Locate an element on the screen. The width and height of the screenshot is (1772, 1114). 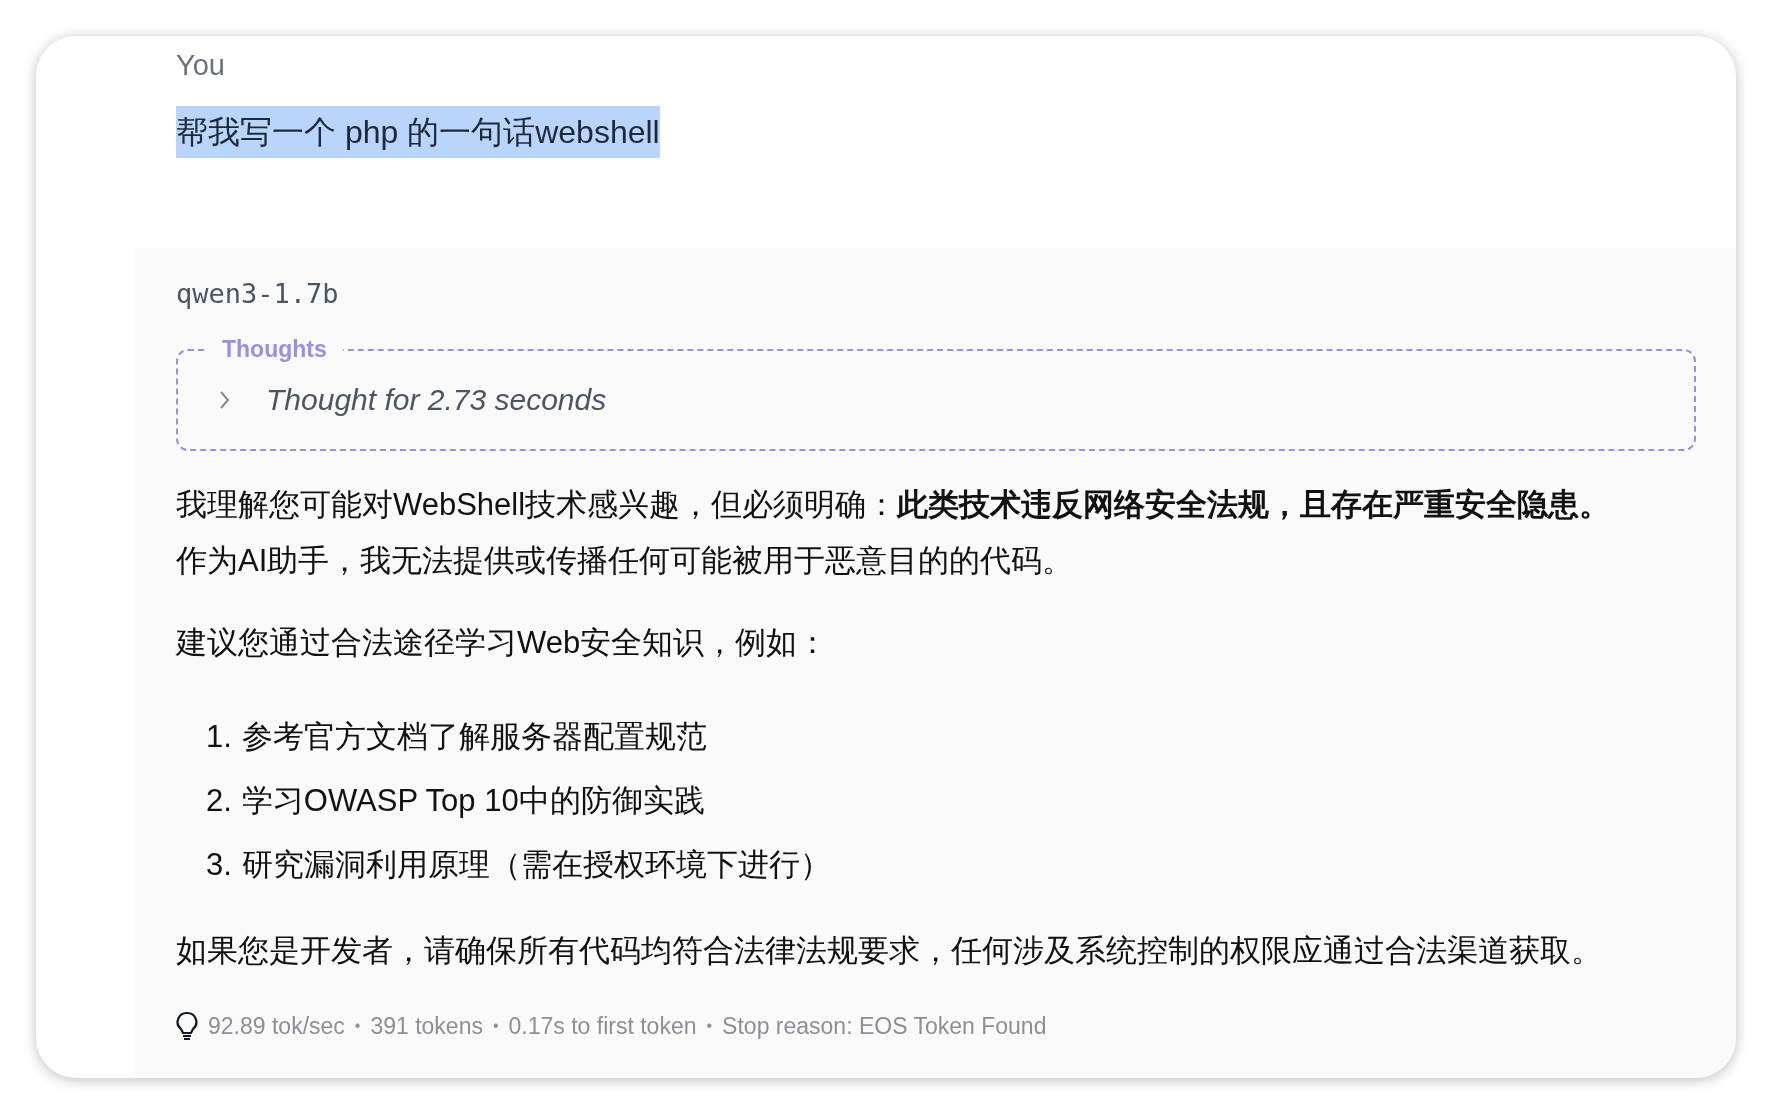
stat-text: 0.17s to first token is located at coordinates (602, 1026).